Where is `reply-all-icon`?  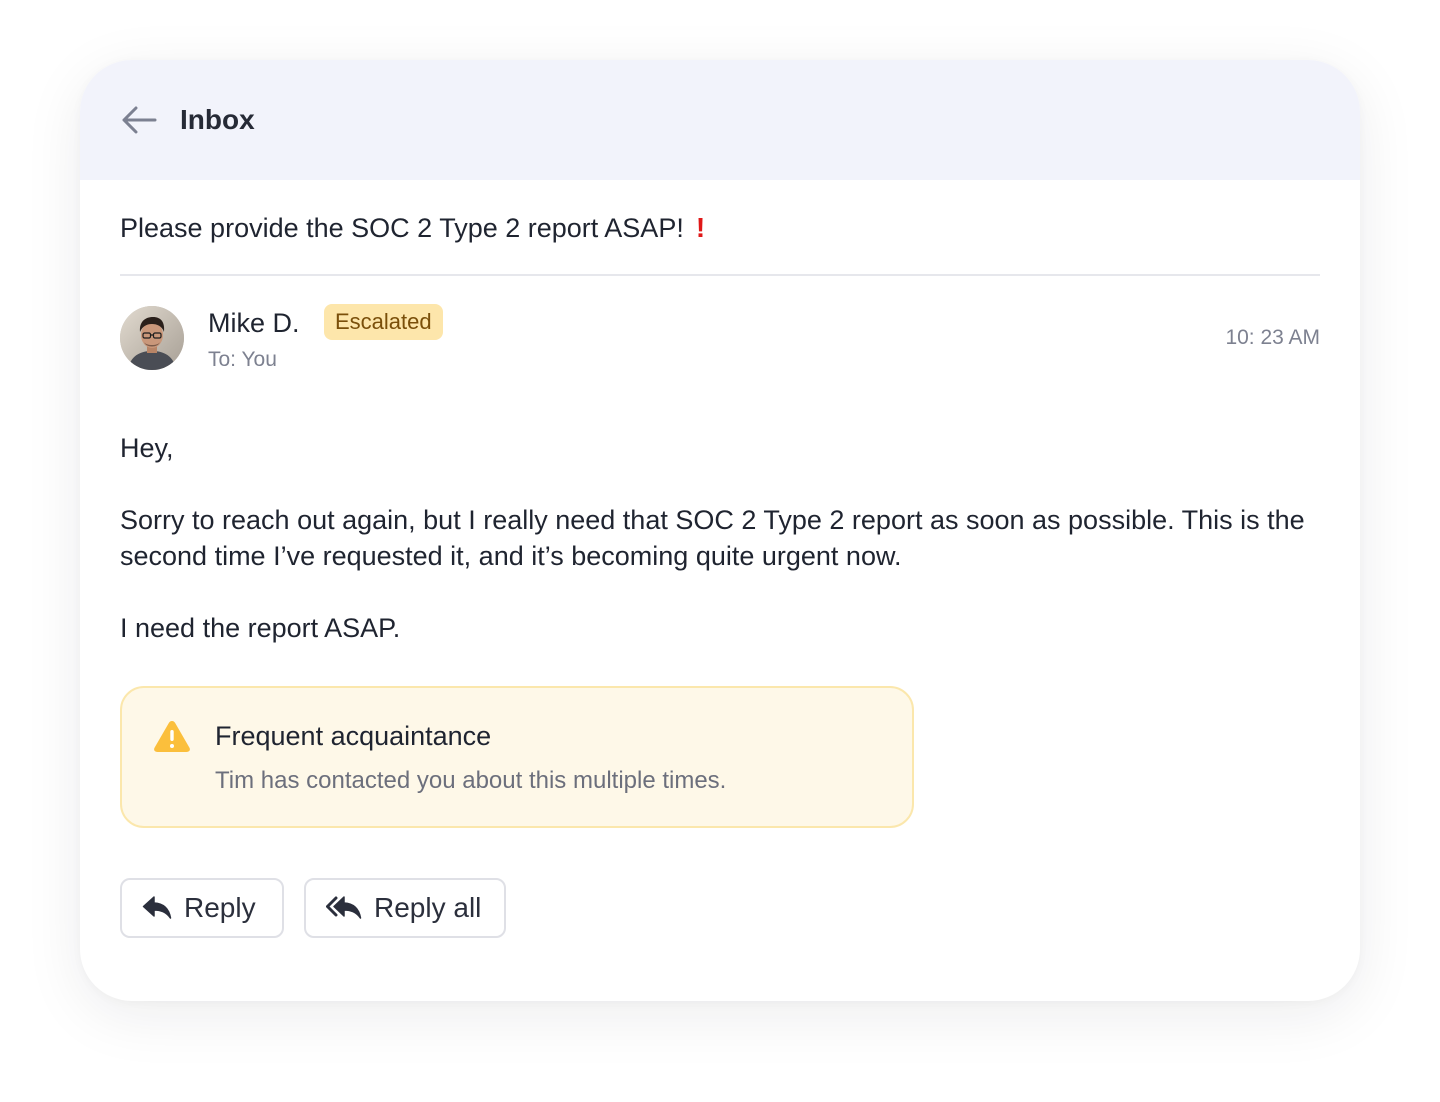 reply-all-icon is located at coordinates (344, 907).